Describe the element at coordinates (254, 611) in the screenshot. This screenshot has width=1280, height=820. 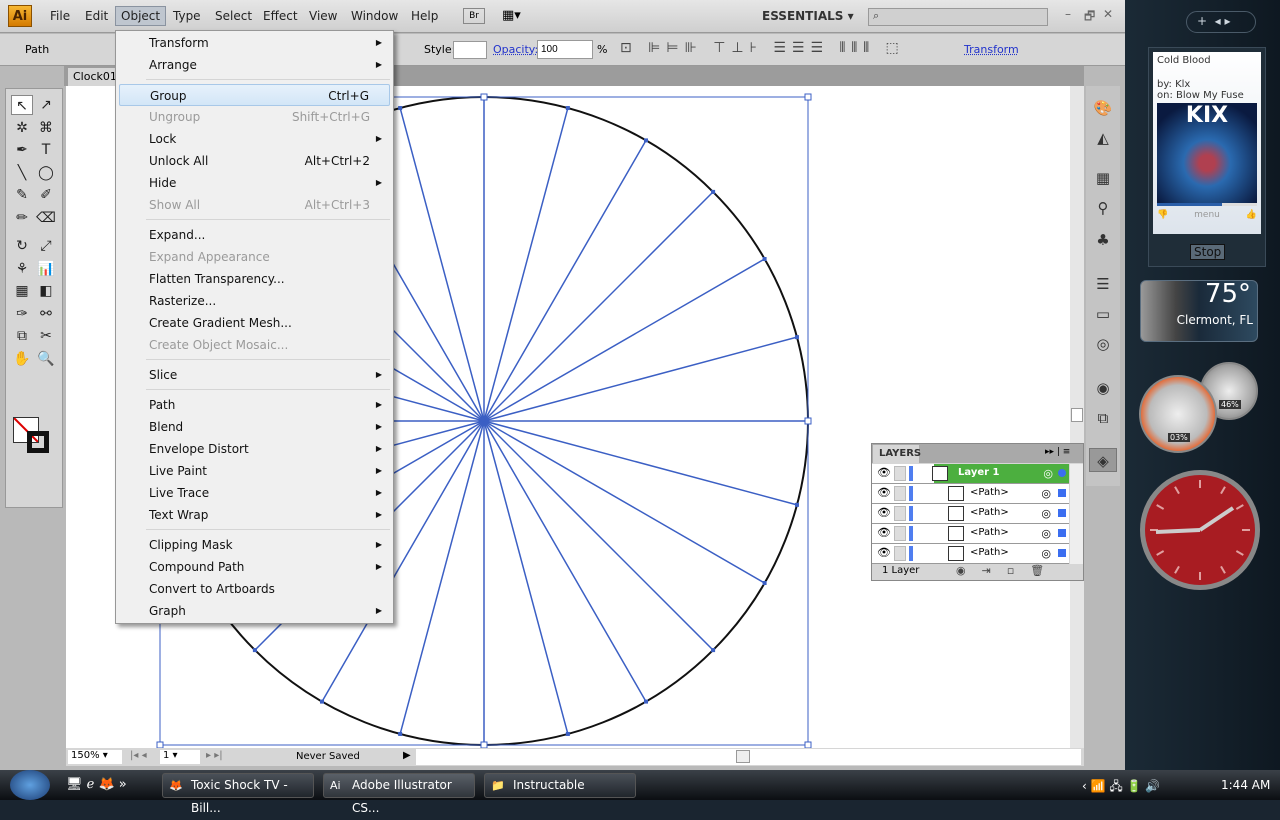
I see `menu-item-graph: Graph ▶` at that location.